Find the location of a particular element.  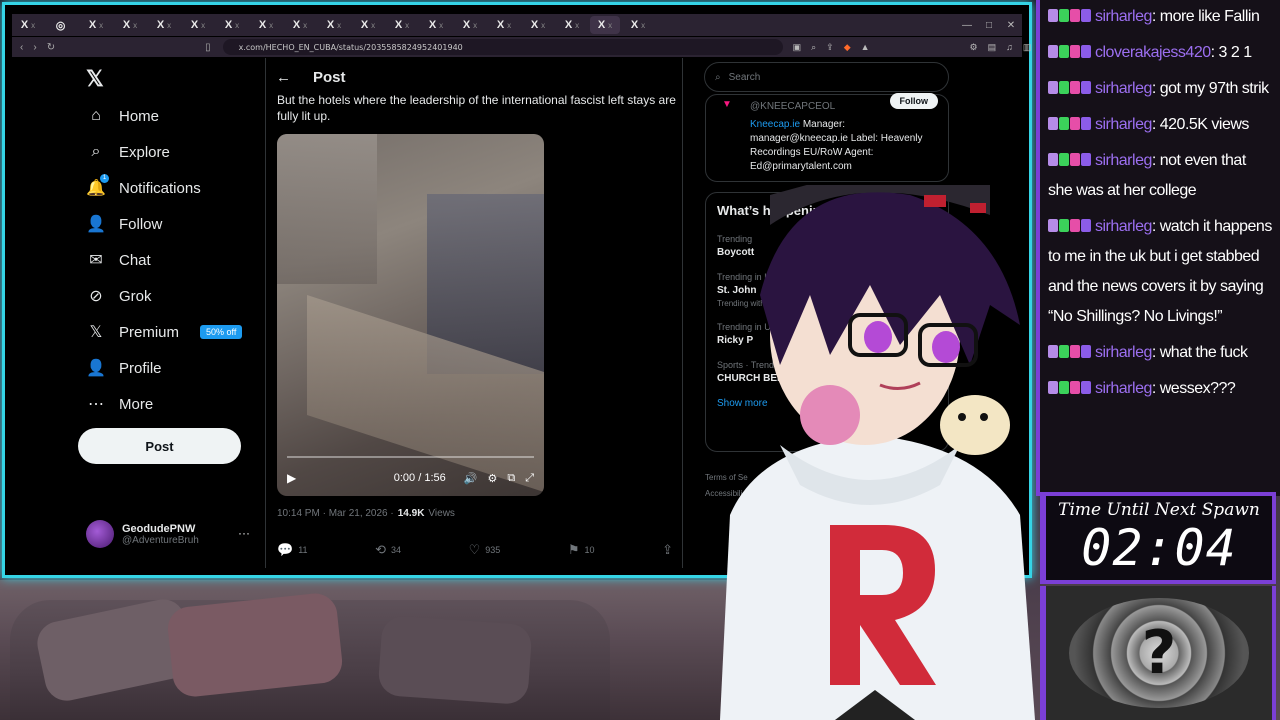

close-window-button: ✕ is located at coordinates (1011, 25).